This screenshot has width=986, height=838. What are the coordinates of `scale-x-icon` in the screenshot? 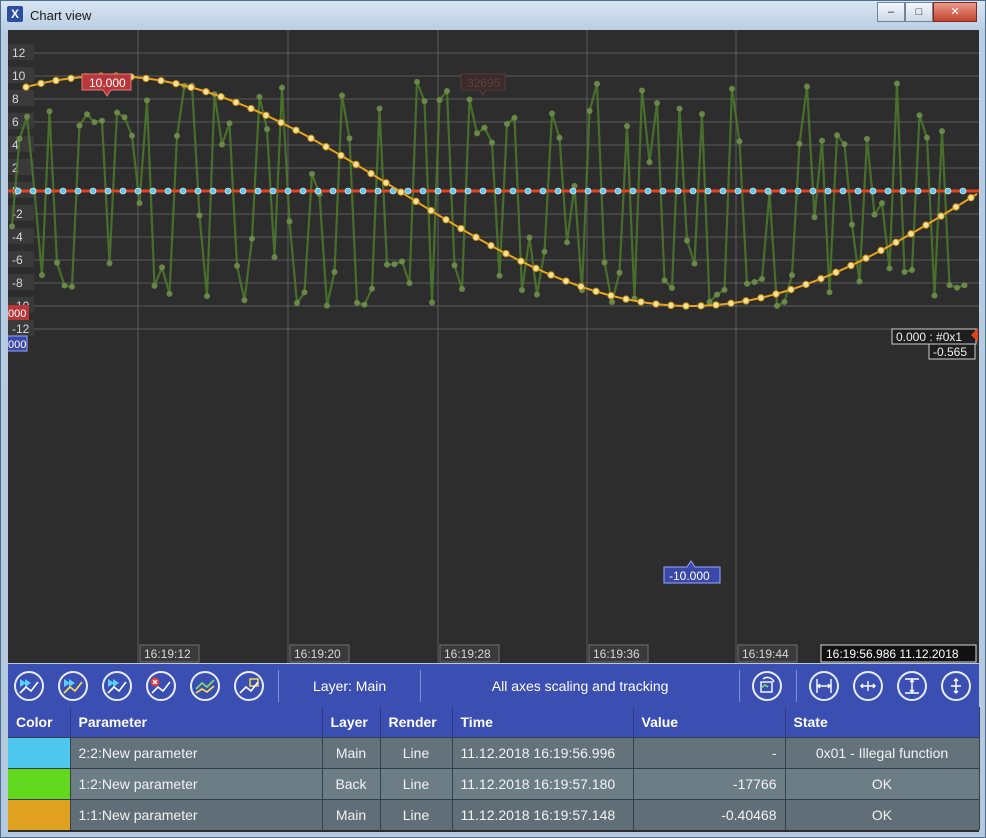 It's located at (868, 685).